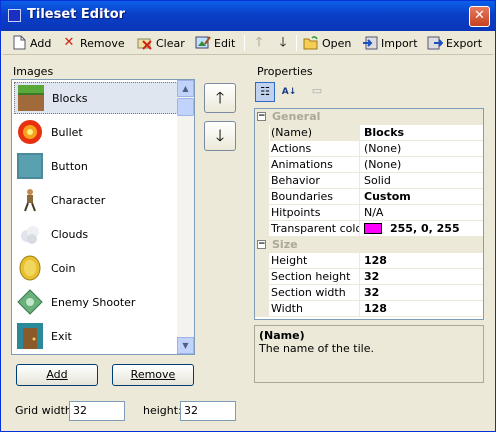  I want to click on import-toolbar-button: Import, so click(390, 43).